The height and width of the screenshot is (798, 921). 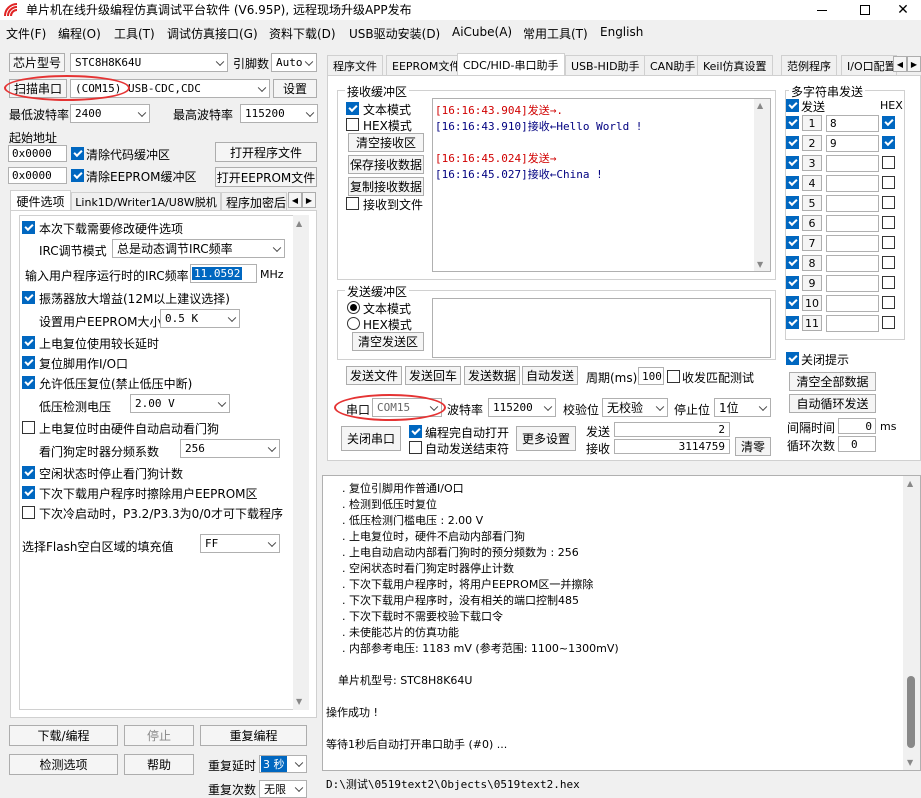 What do you see at coordinates (852, 123) in the screenshot?
I see `multi-send-row-input: 8` at bounding box center [852, 123].